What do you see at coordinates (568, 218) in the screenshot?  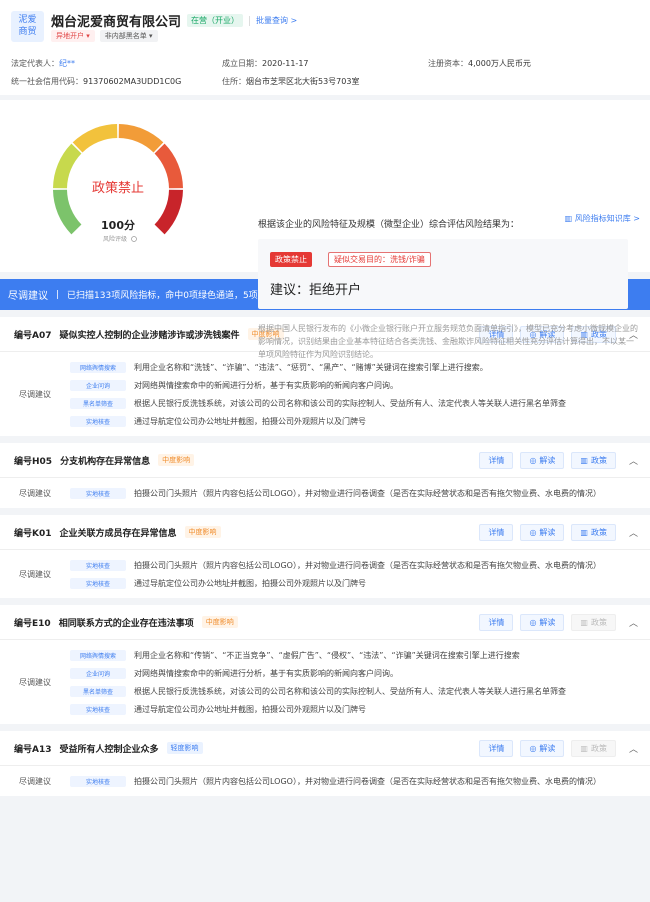 I see `book-icon: ▥` at bounding box center [568, 218].